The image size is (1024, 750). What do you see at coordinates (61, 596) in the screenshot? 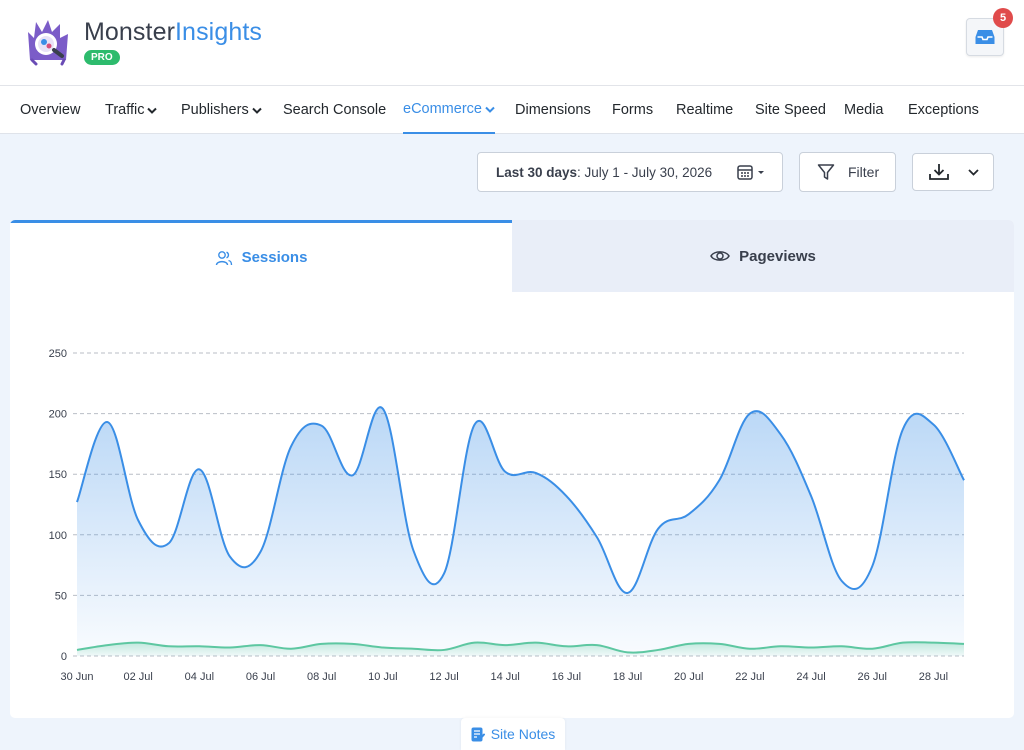
I see `y-tick-label: 50` at bounding box center [61, 596].